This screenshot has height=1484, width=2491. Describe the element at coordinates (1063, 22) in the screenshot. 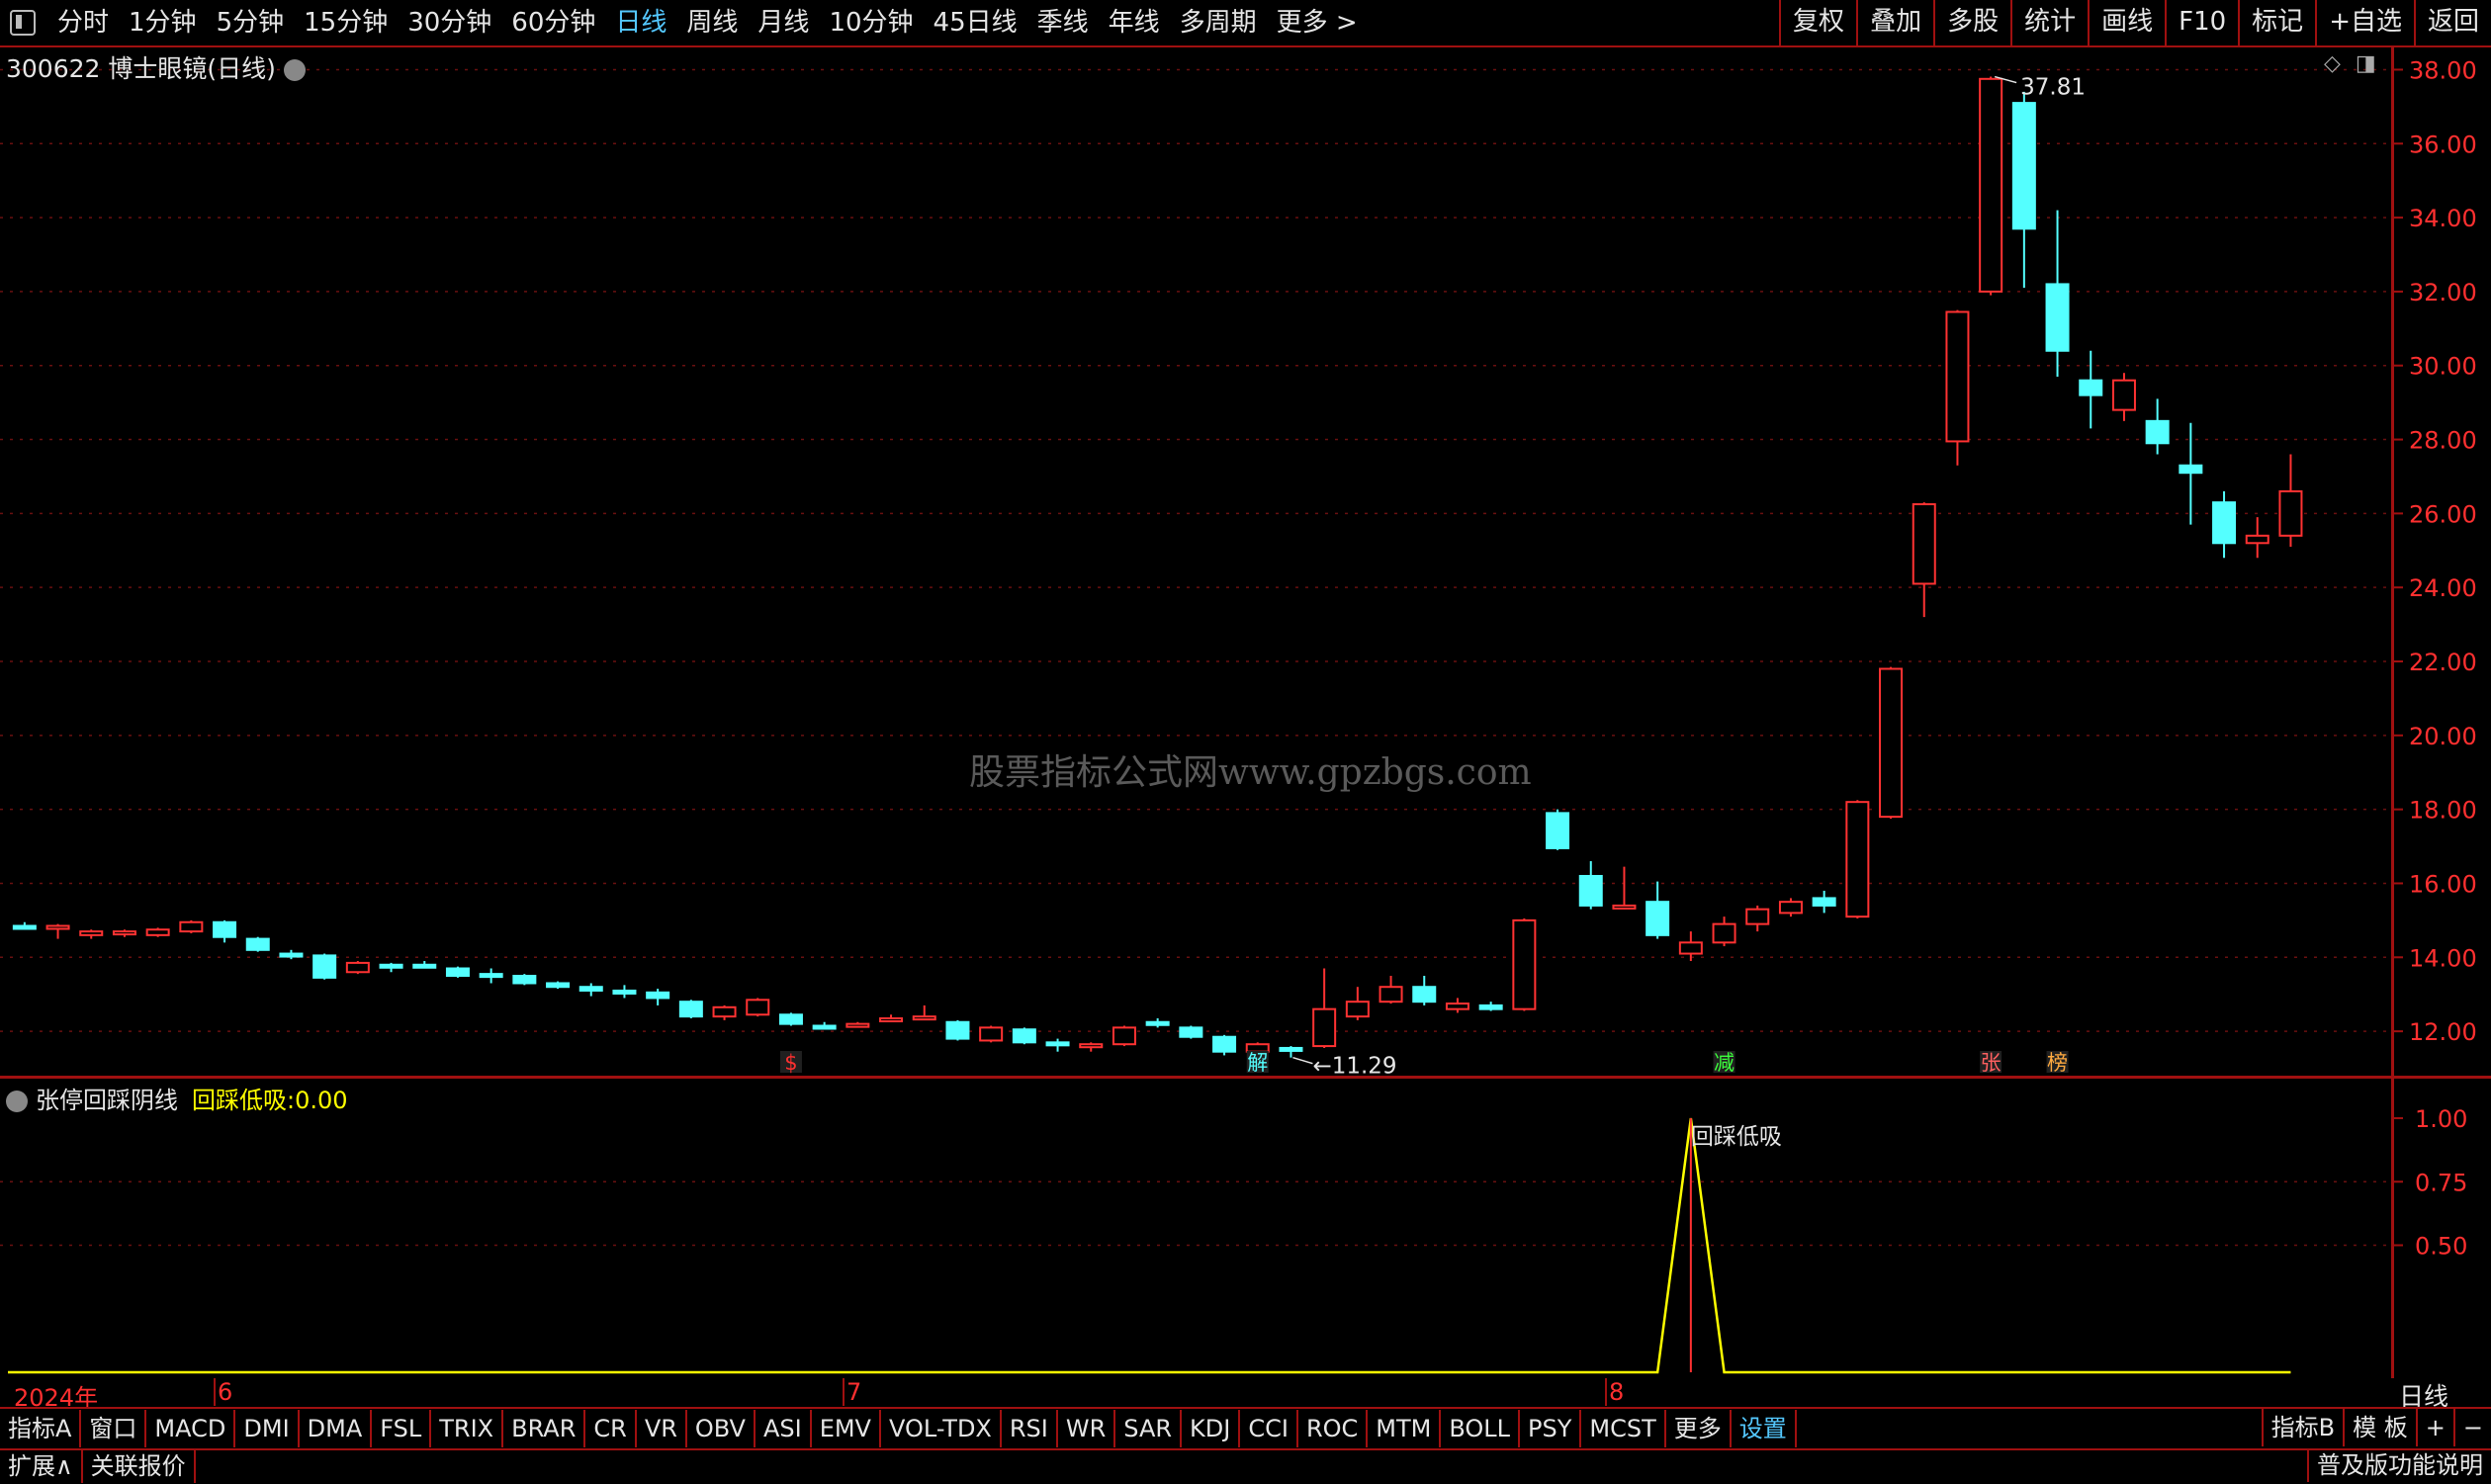

I see `period-tab: 季线` at that location.